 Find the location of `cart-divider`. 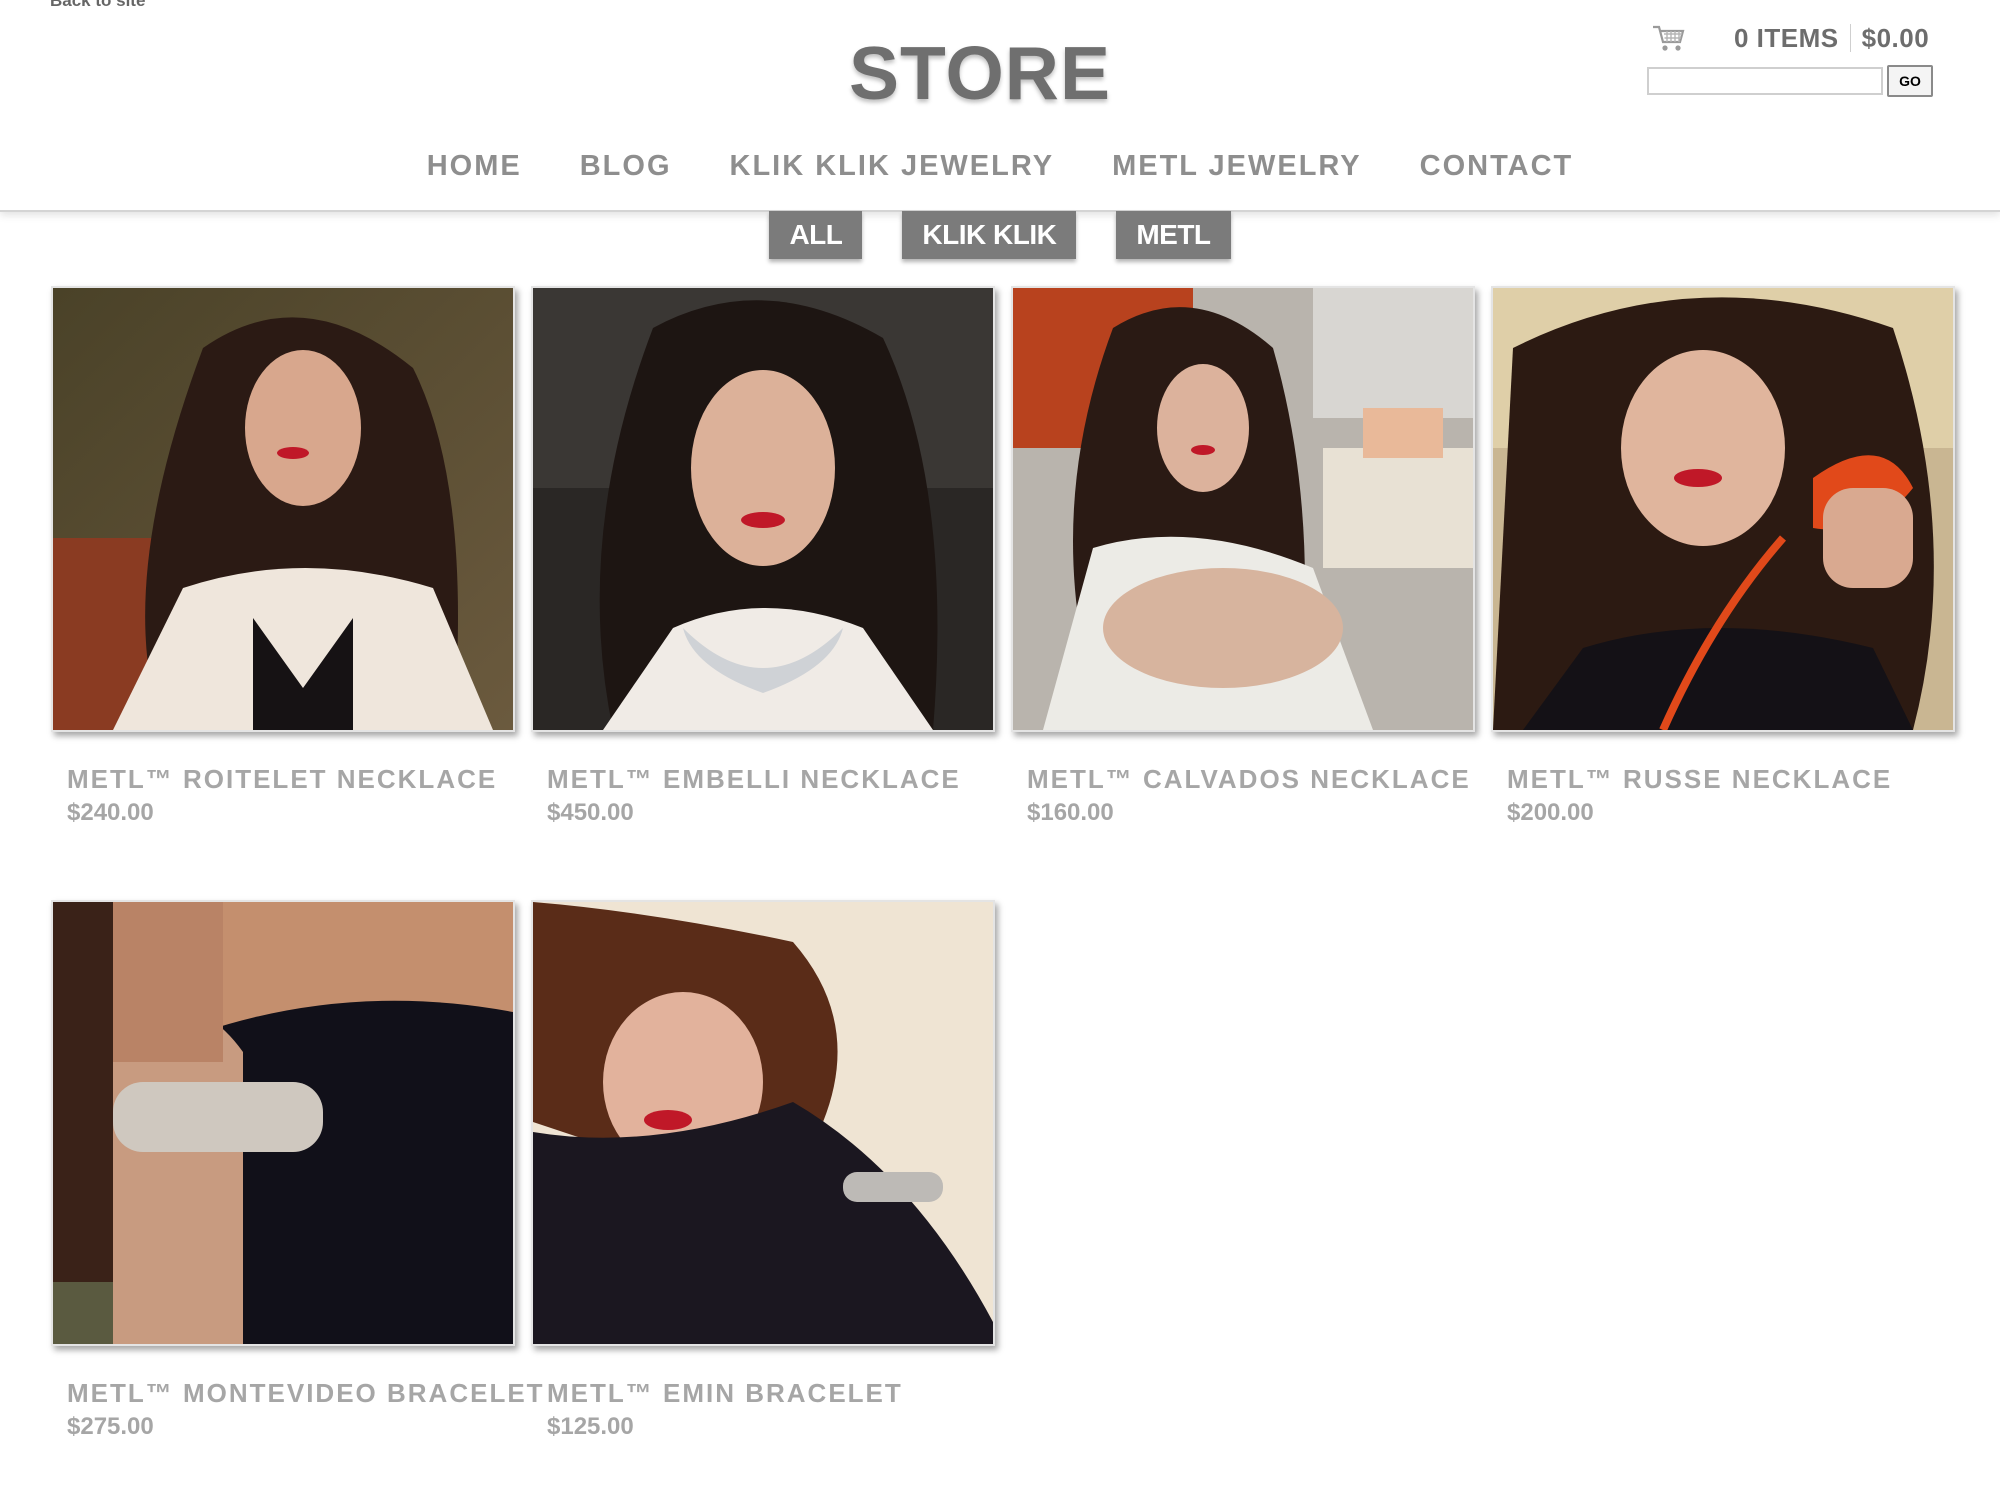

cart-divider is located at coordinates (1850, 38).